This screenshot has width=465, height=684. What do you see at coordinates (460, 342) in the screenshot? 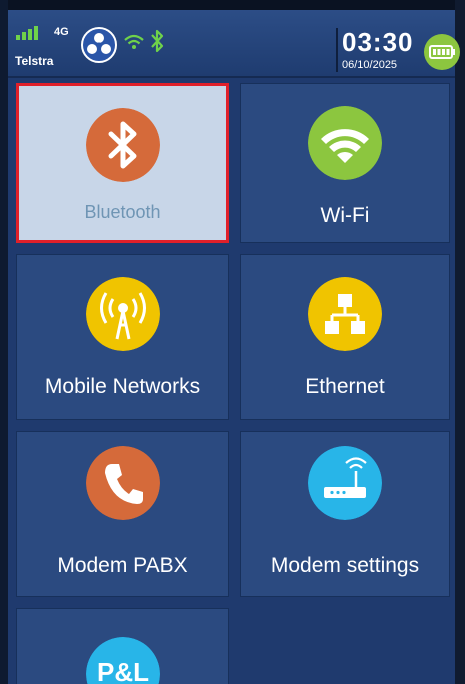
I see `bezel-right` at bounding box center [460, 342].